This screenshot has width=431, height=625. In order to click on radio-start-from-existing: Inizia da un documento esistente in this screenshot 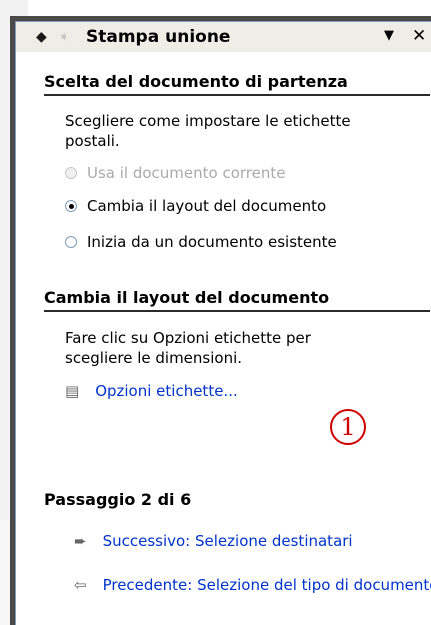, I will do `click(201, 242)`.